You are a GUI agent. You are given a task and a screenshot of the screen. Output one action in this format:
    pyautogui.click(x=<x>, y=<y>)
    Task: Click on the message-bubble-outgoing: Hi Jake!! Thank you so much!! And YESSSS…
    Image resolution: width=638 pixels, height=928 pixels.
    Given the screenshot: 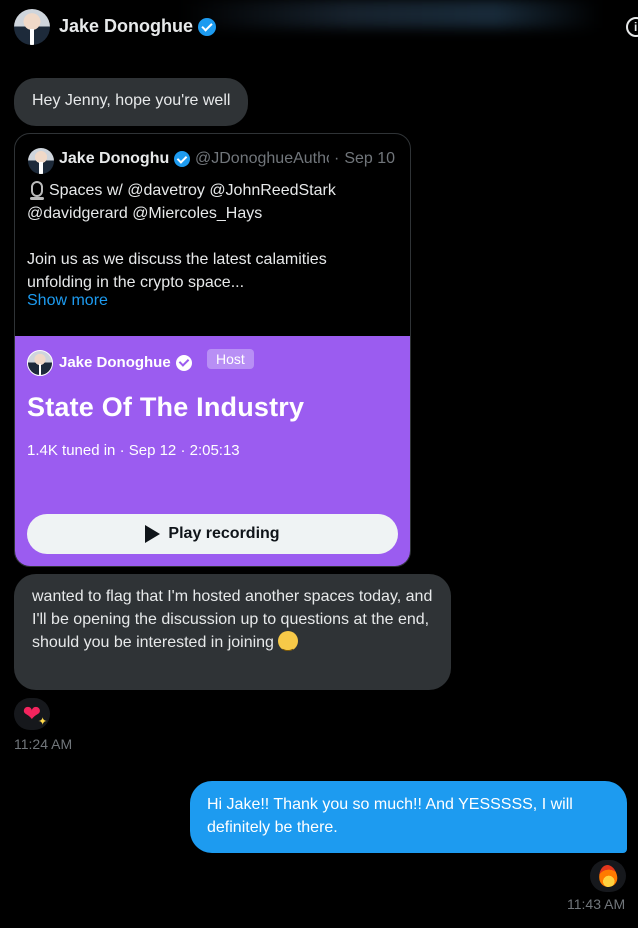 What is the action you would take?
    pyautogui.click(x=408, y=817)
    